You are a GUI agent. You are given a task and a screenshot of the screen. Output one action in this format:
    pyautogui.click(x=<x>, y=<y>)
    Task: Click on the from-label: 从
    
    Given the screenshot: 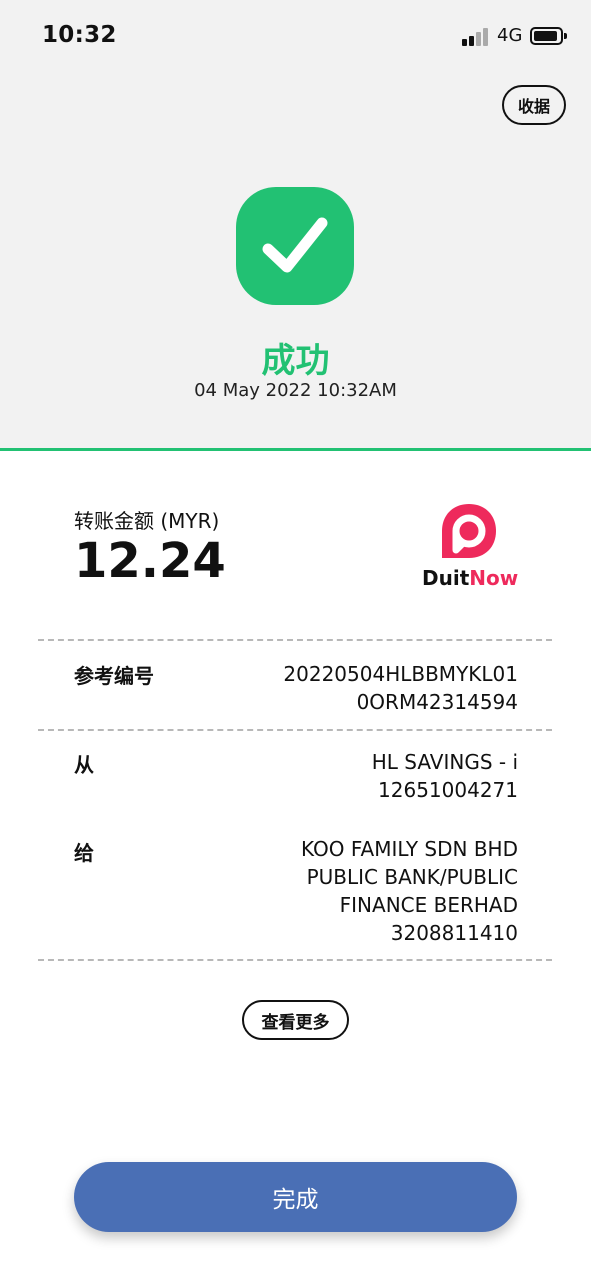 What is the action you would take?
    pyautogui.click(x=84, y=765)
    